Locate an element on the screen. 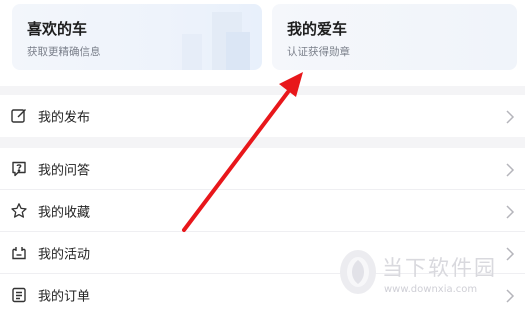  my-car-card: 我的爱车 认证获得勋章 is located at coordinates (394, 37).